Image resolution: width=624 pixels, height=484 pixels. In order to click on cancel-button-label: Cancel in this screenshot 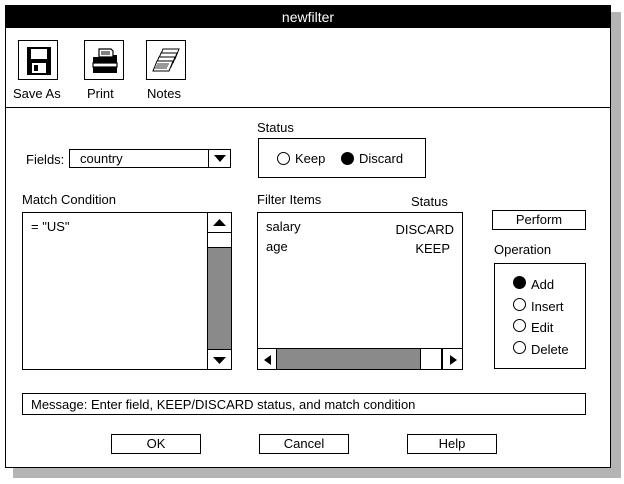, I will do `click(304, 443)`.